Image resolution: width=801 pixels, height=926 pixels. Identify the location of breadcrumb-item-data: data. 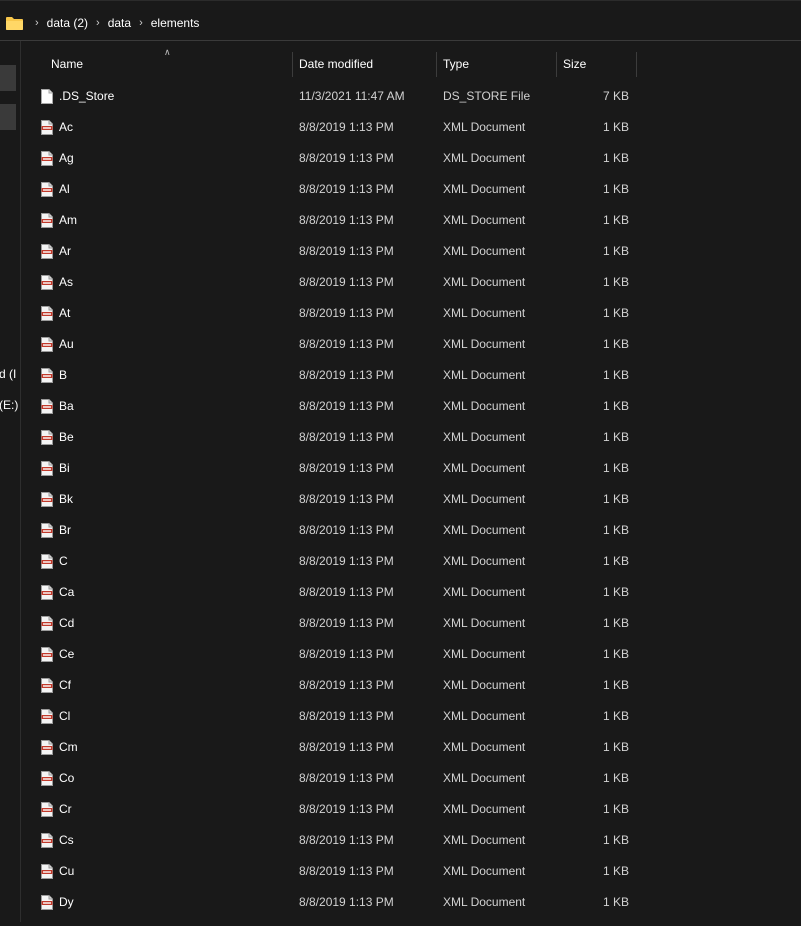
(119, 23).